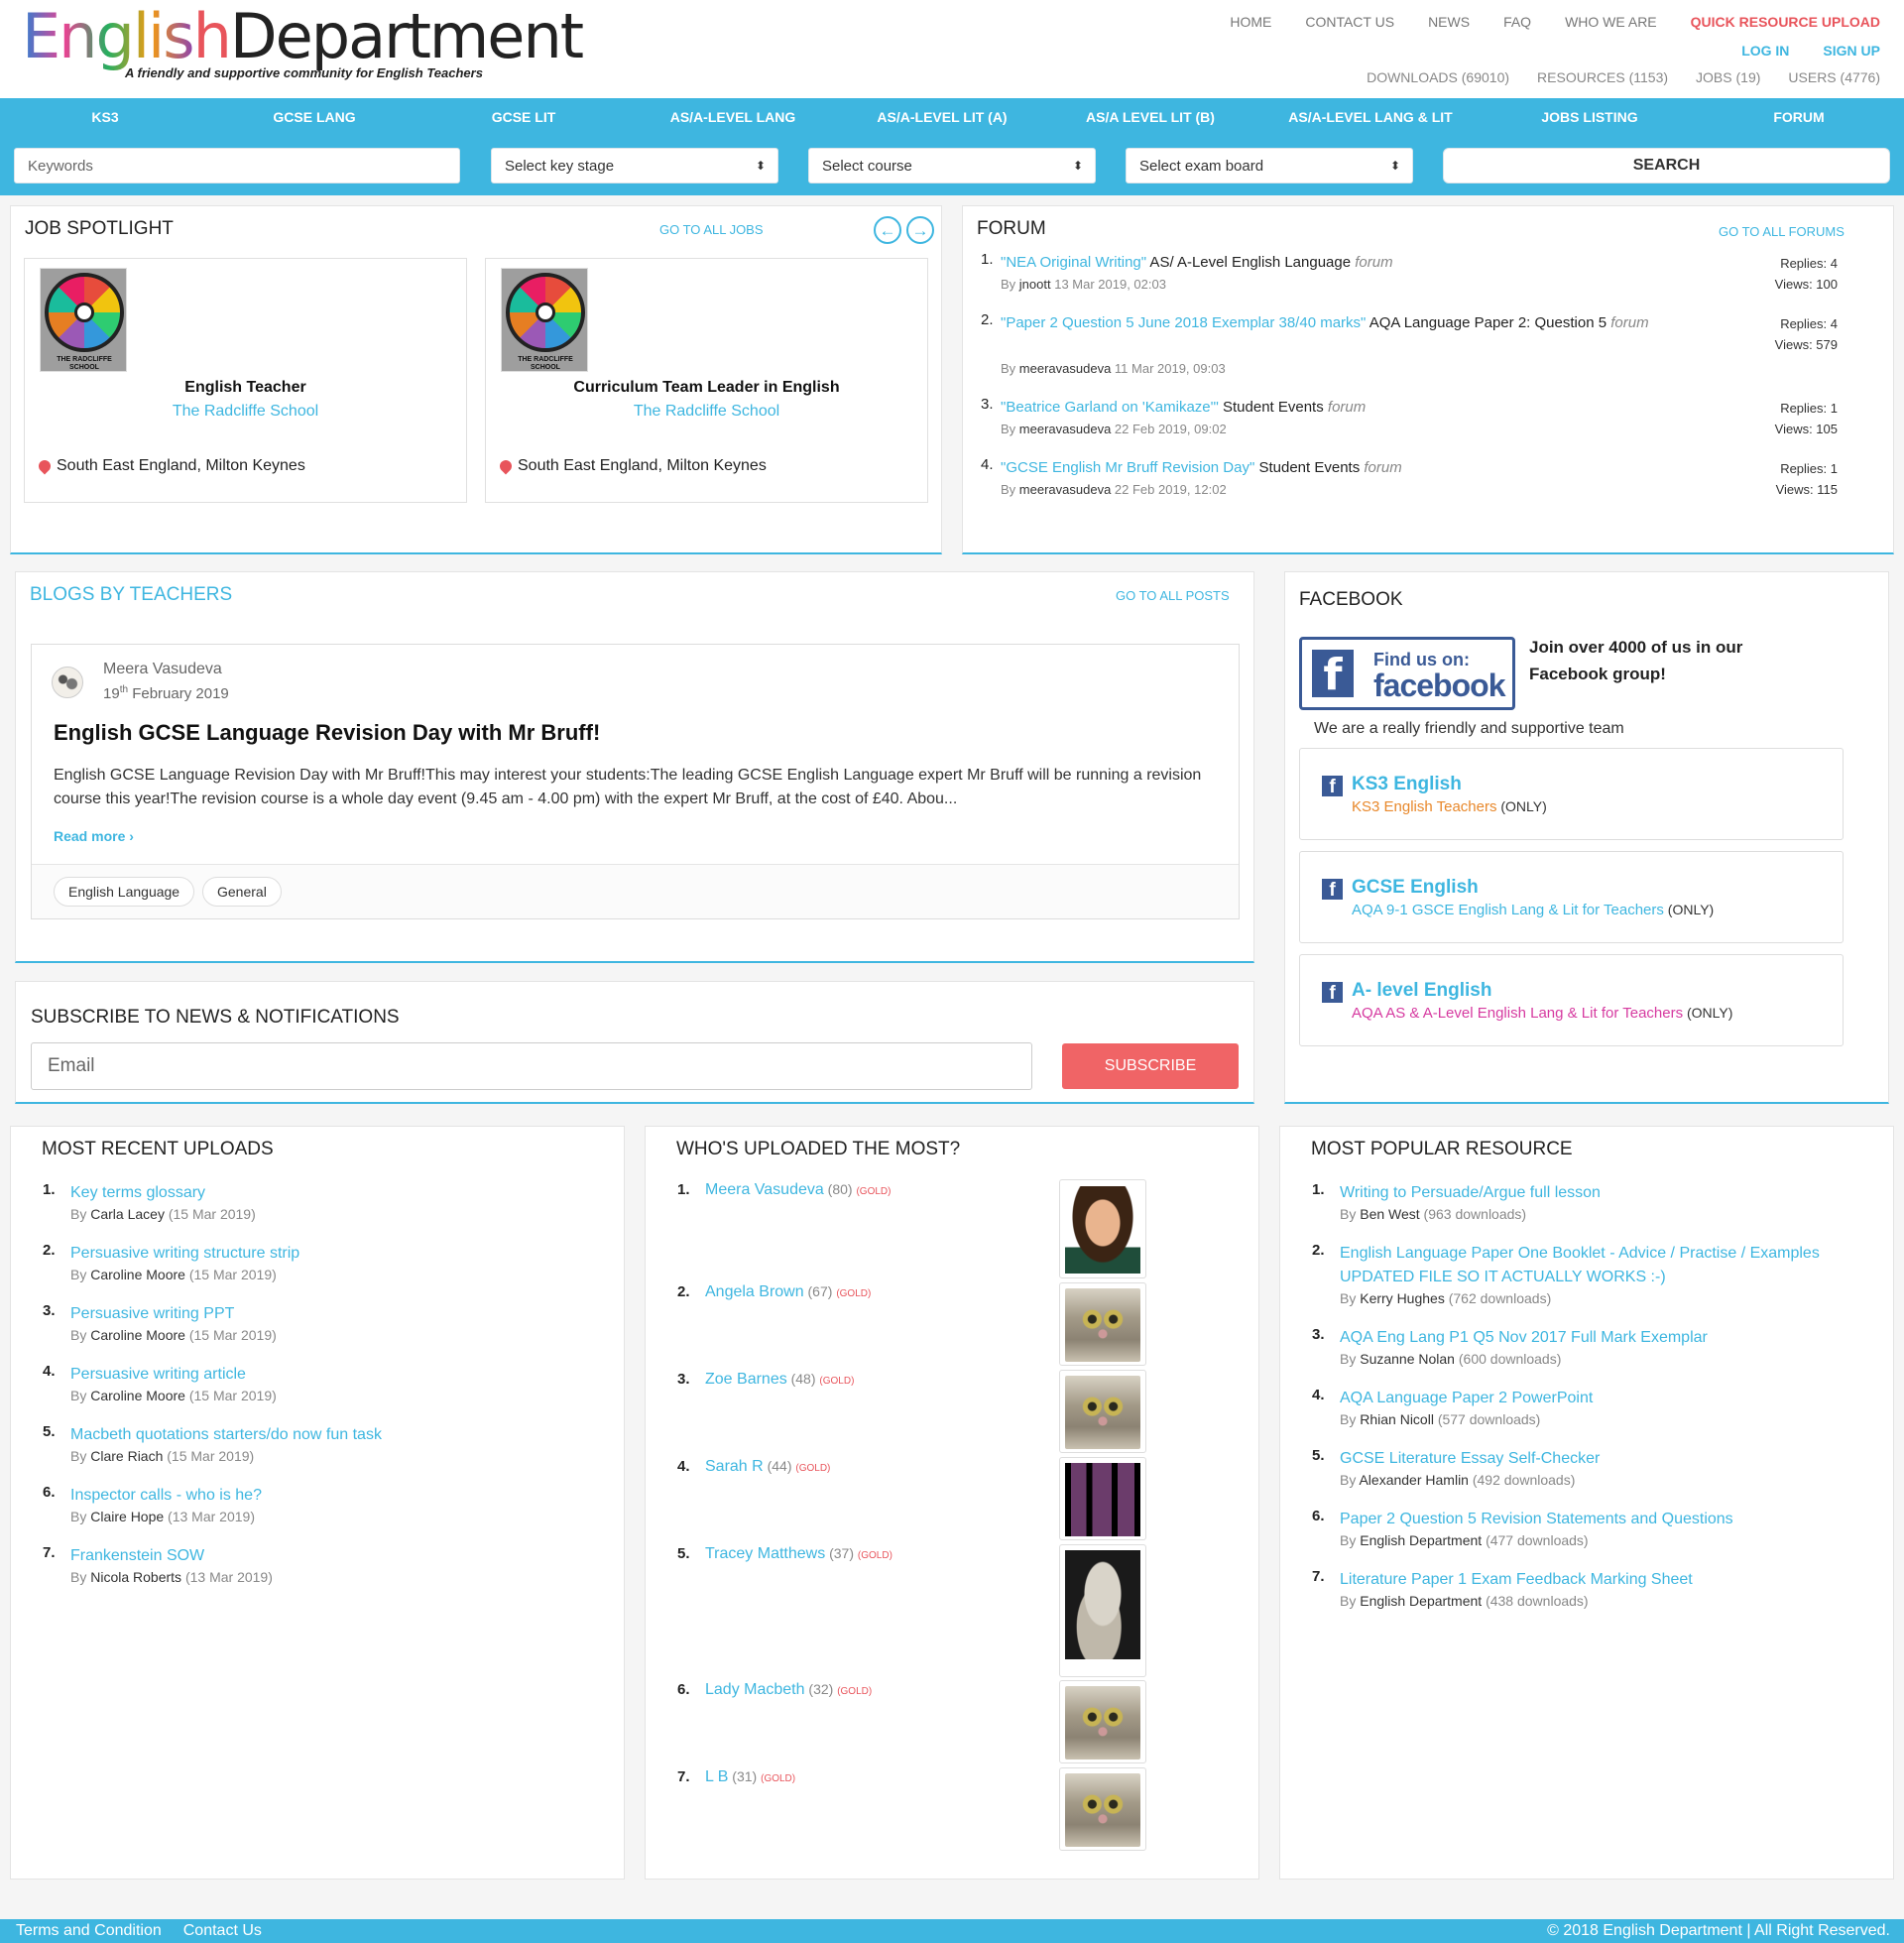 The width and height of the screenshot is (1904, 1943). I want to click on email-field: Email, so click(531, 1066).